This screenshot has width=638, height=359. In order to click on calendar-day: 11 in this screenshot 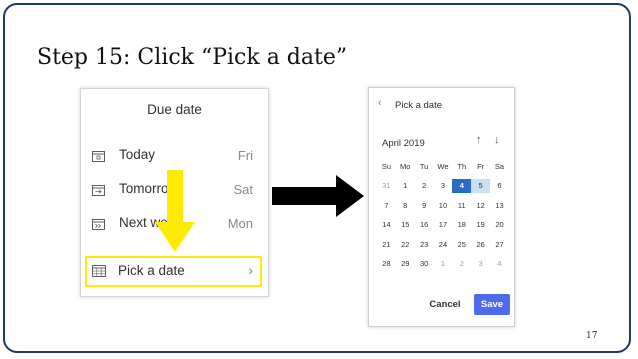, I will do `click(461, 206)`.